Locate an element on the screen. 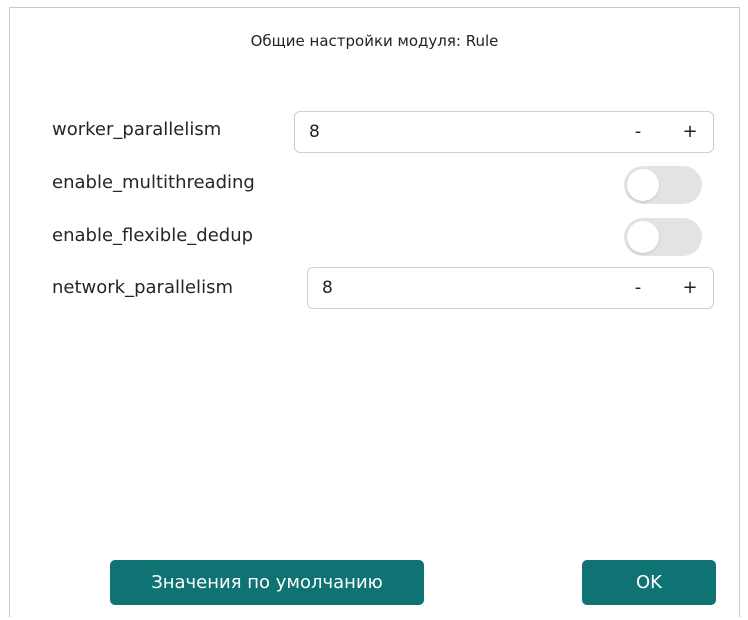 This screenshot has height=620, width=748. worker-parallelism-spinbox: 8 - + is located at coordinates (504, 132).